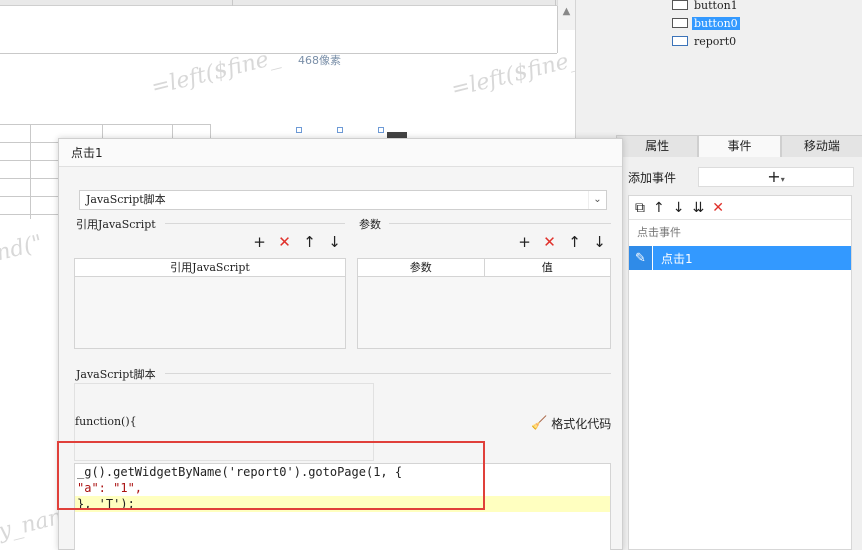 Image resolution: width=862 pixels, height=550 pixels. Describe the element at coordinates (126, 199) in the screenshot. I see `event-type-value: JavaScript脚本` at that location.